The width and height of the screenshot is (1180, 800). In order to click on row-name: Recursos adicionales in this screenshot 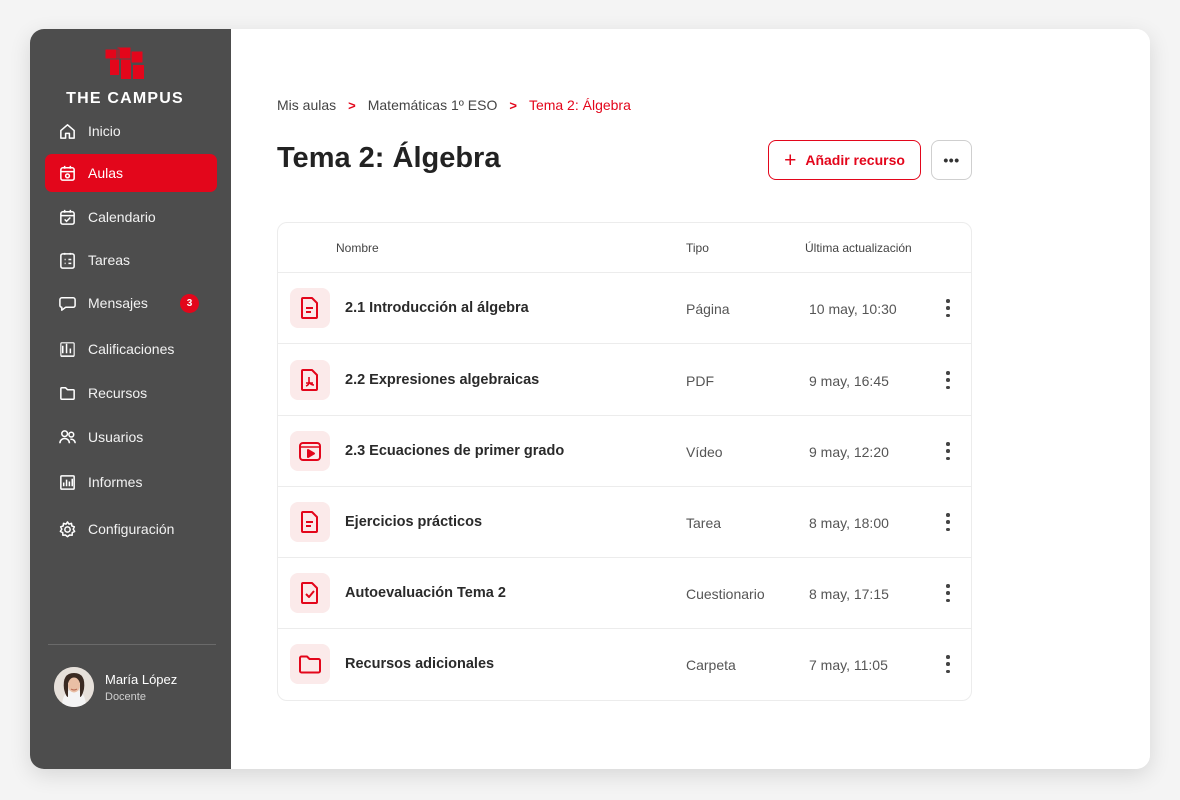, I will do `click(419, 664)`.